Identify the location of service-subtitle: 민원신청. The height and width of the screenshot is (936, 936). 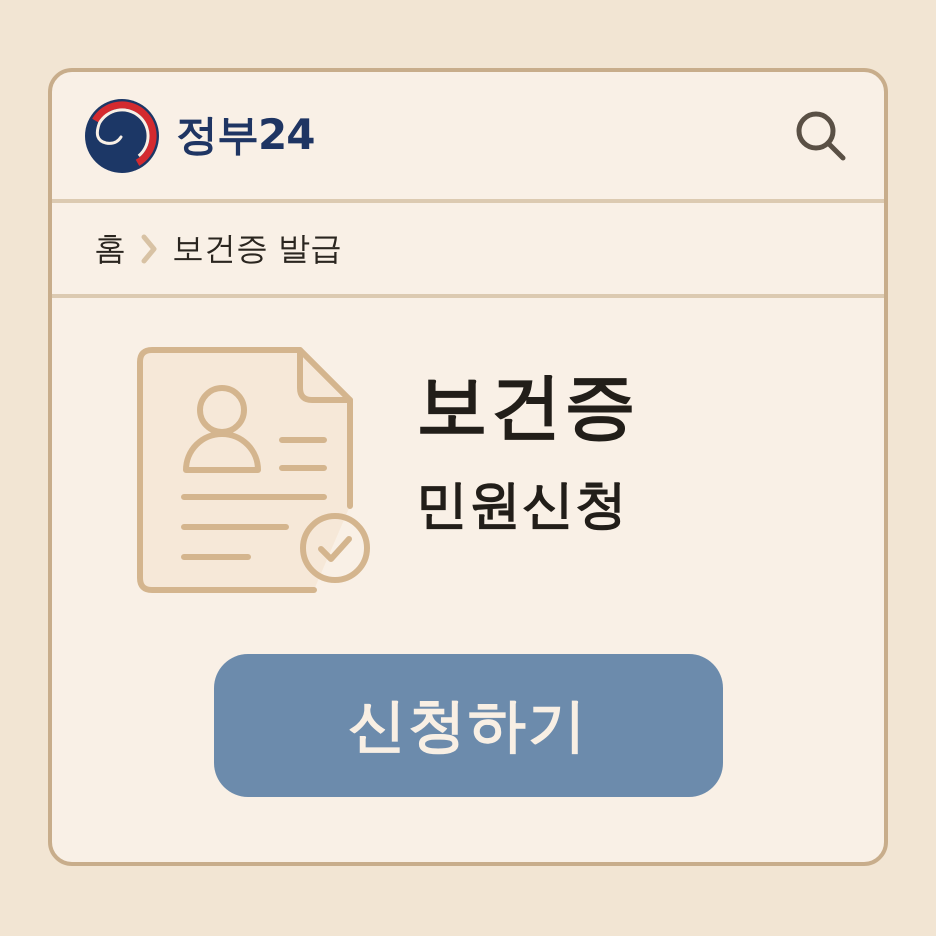
(522, 505).